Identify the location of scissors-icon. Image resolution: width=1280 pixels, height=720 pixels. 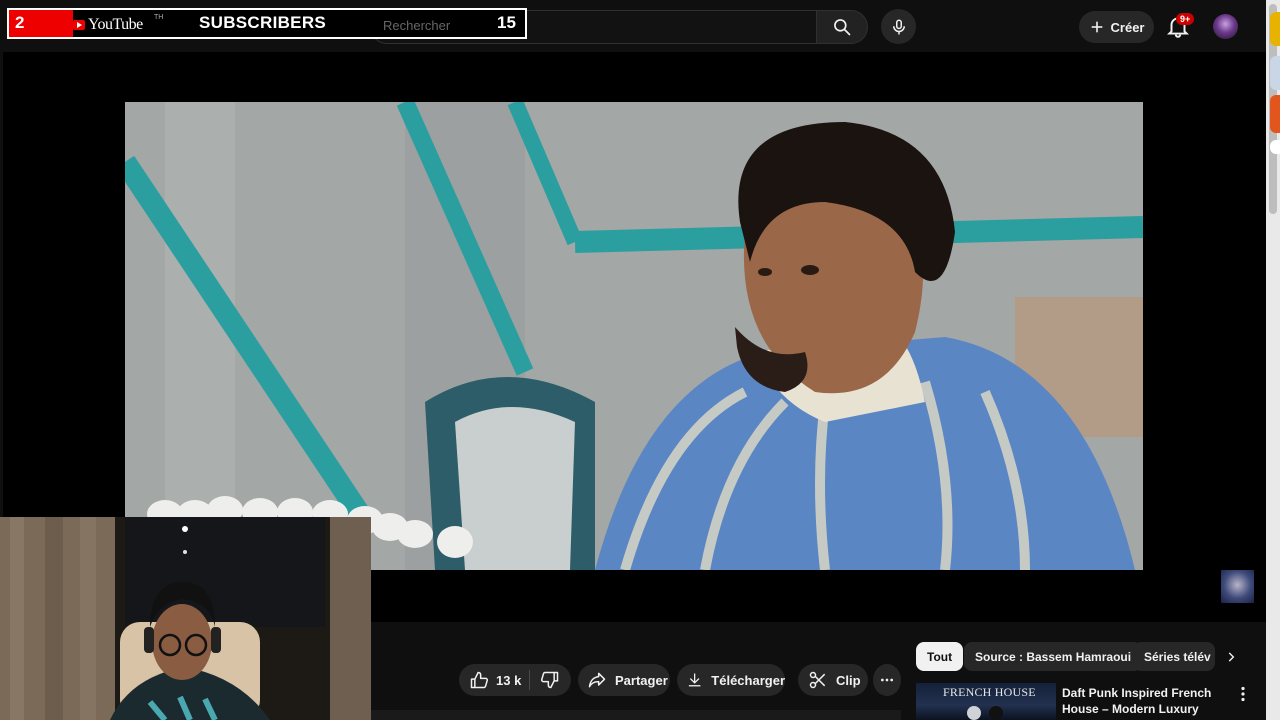
(817, 680).